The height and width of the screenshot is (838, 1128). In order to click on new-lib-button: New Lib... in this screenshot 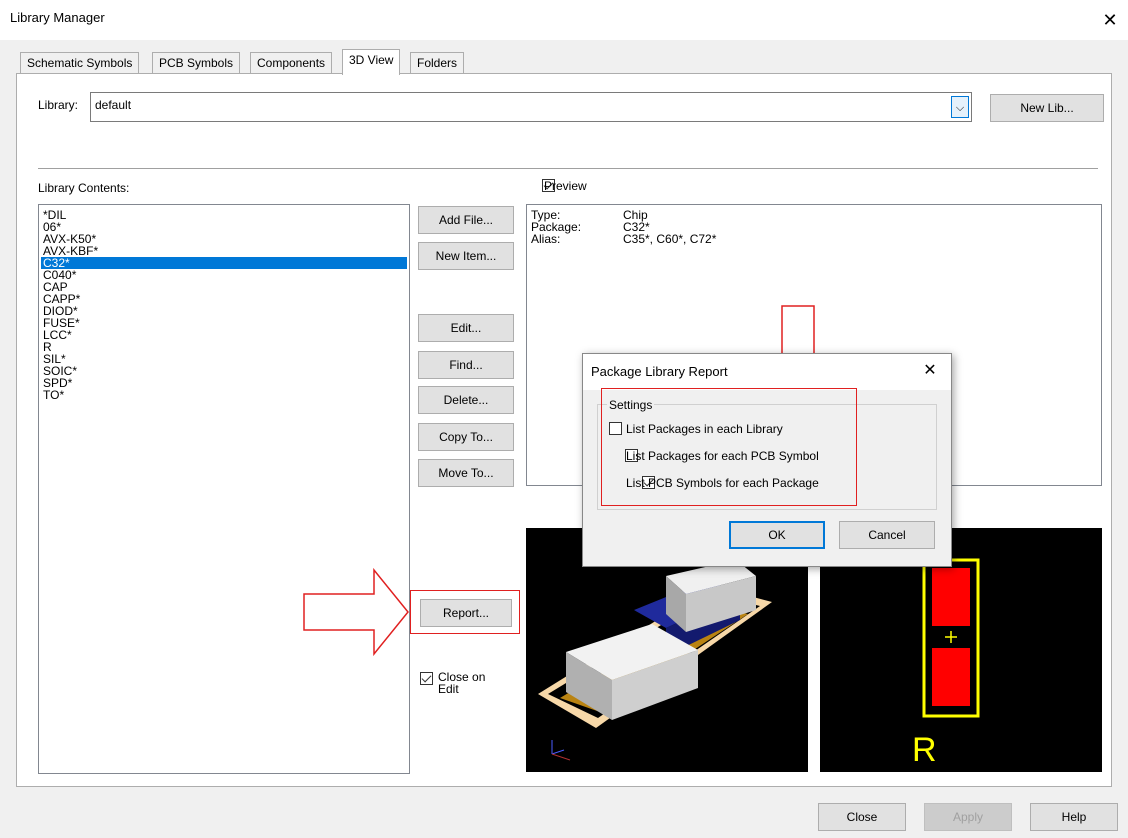, I will do `click(1047, 108)`.